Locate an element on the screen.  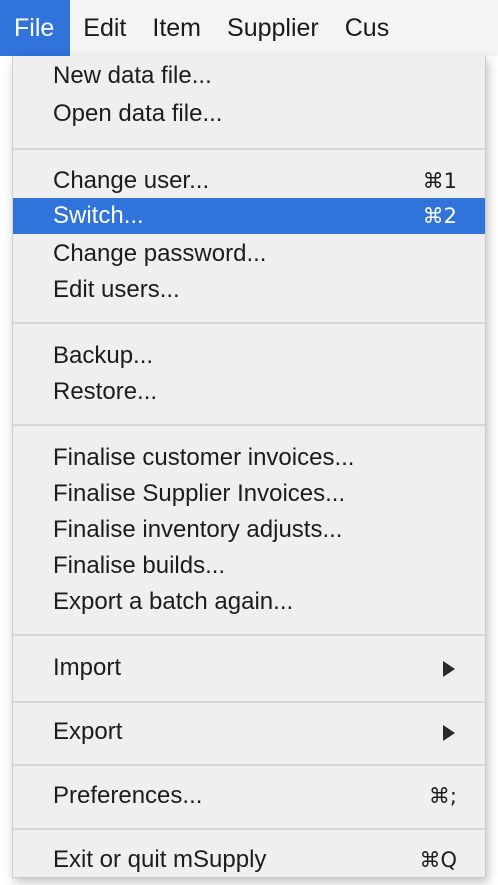
shortcut-label: ⌘Q is located at coordinates (438, 860).